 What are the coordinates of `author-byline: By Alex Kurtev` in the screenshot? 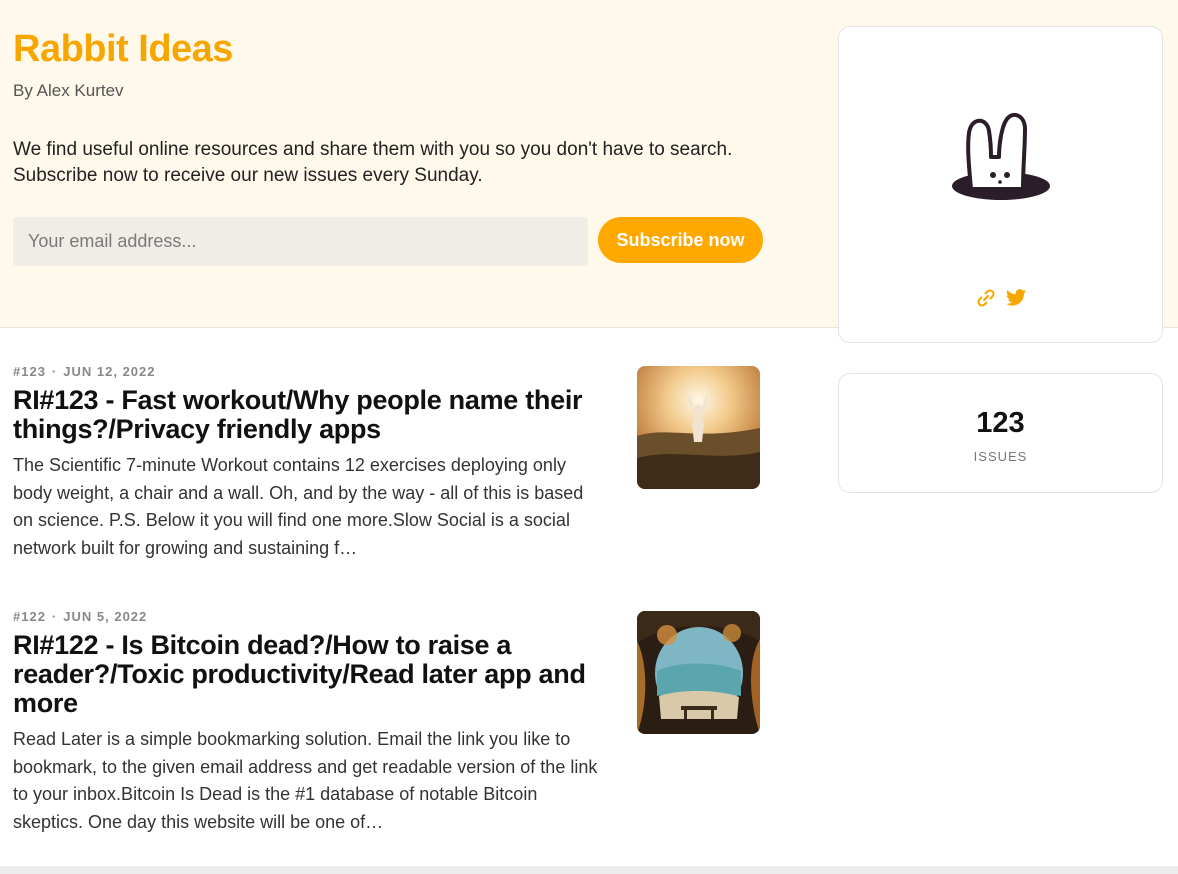 It's located at (68, 90).